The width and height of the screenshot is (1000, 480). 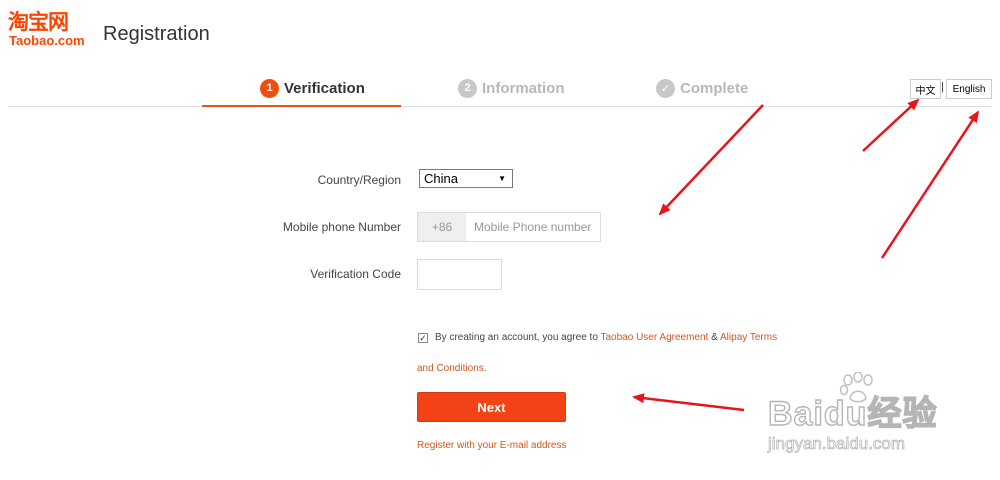 What do you see at coordinates (466, 178) in the screenshot?
I see `country-select: China ▼` at bounding box center [466, 178].